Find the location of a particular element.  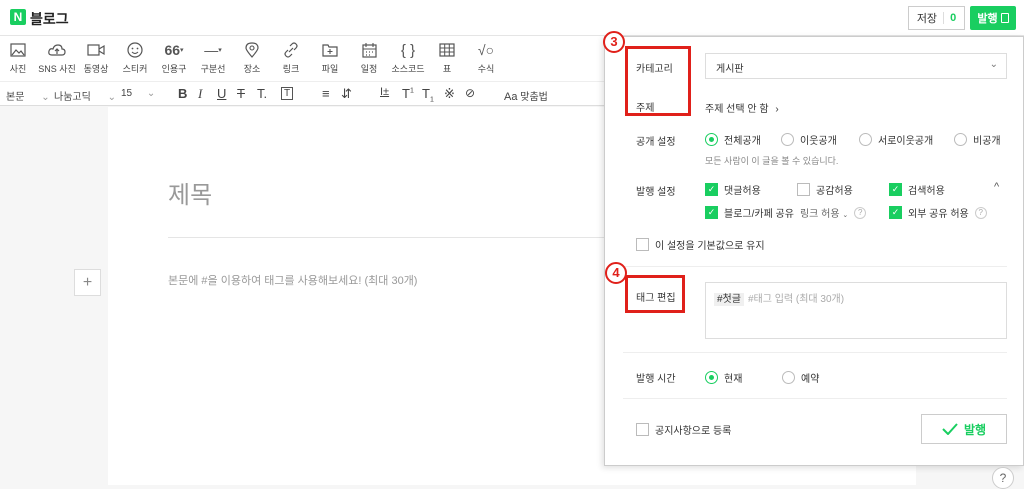

align-icon: ≡ is located at coordinates (326, 93).